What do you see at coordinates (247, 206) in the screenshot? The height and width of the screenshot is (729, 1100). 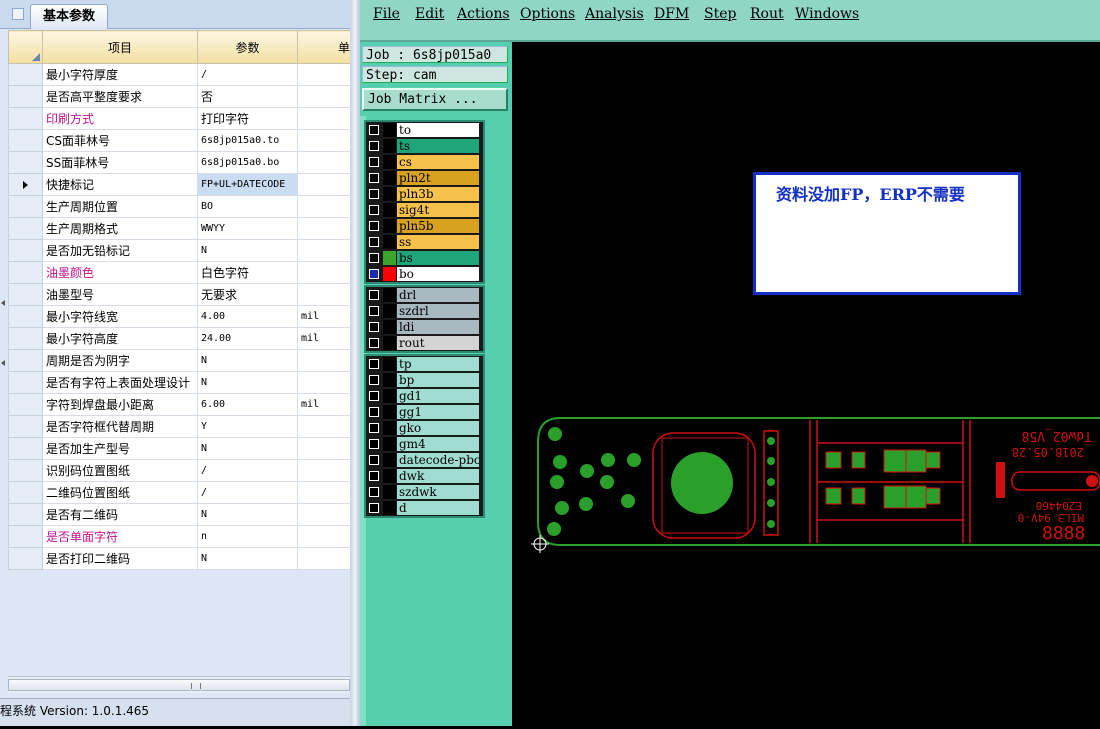 I see `param-value-cell: BO` at bounding box center [247, 206].